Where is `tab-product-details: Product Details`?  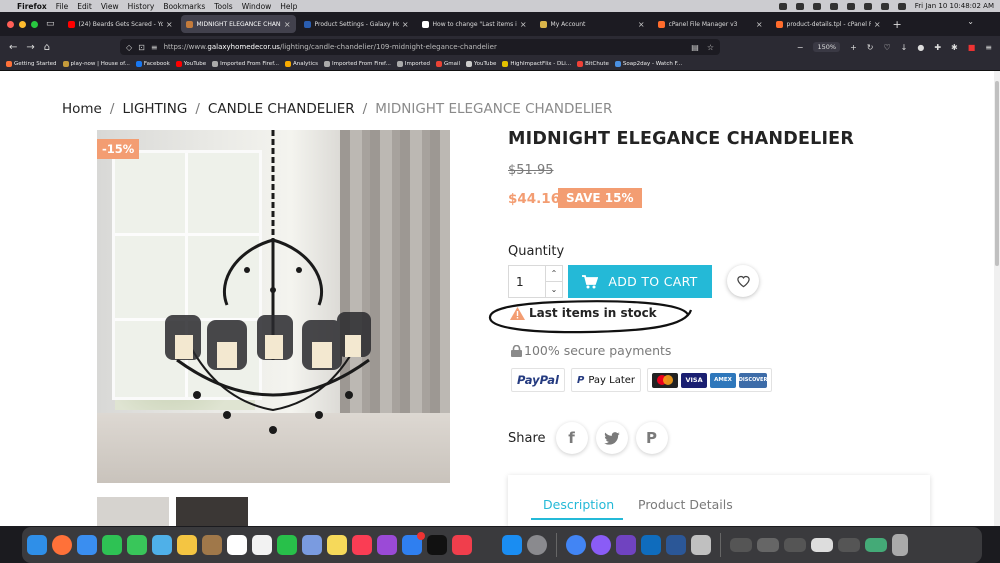
tab-product-details: Product Details is located at coordinates (685, 504).